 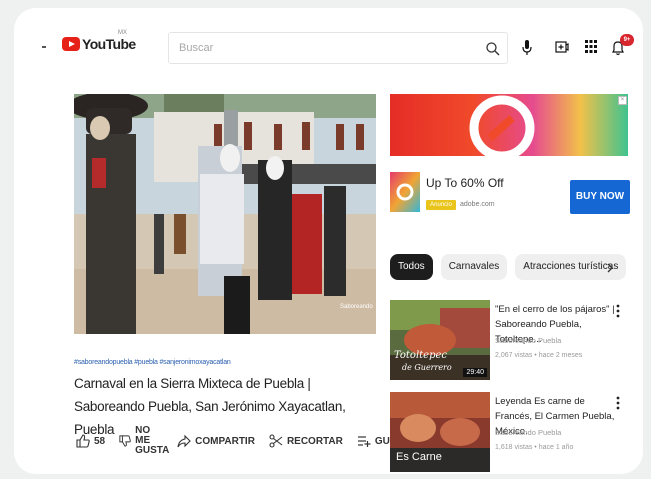 I want to click on chip-carnavales: Carnavales, so click(x=474, y=267).